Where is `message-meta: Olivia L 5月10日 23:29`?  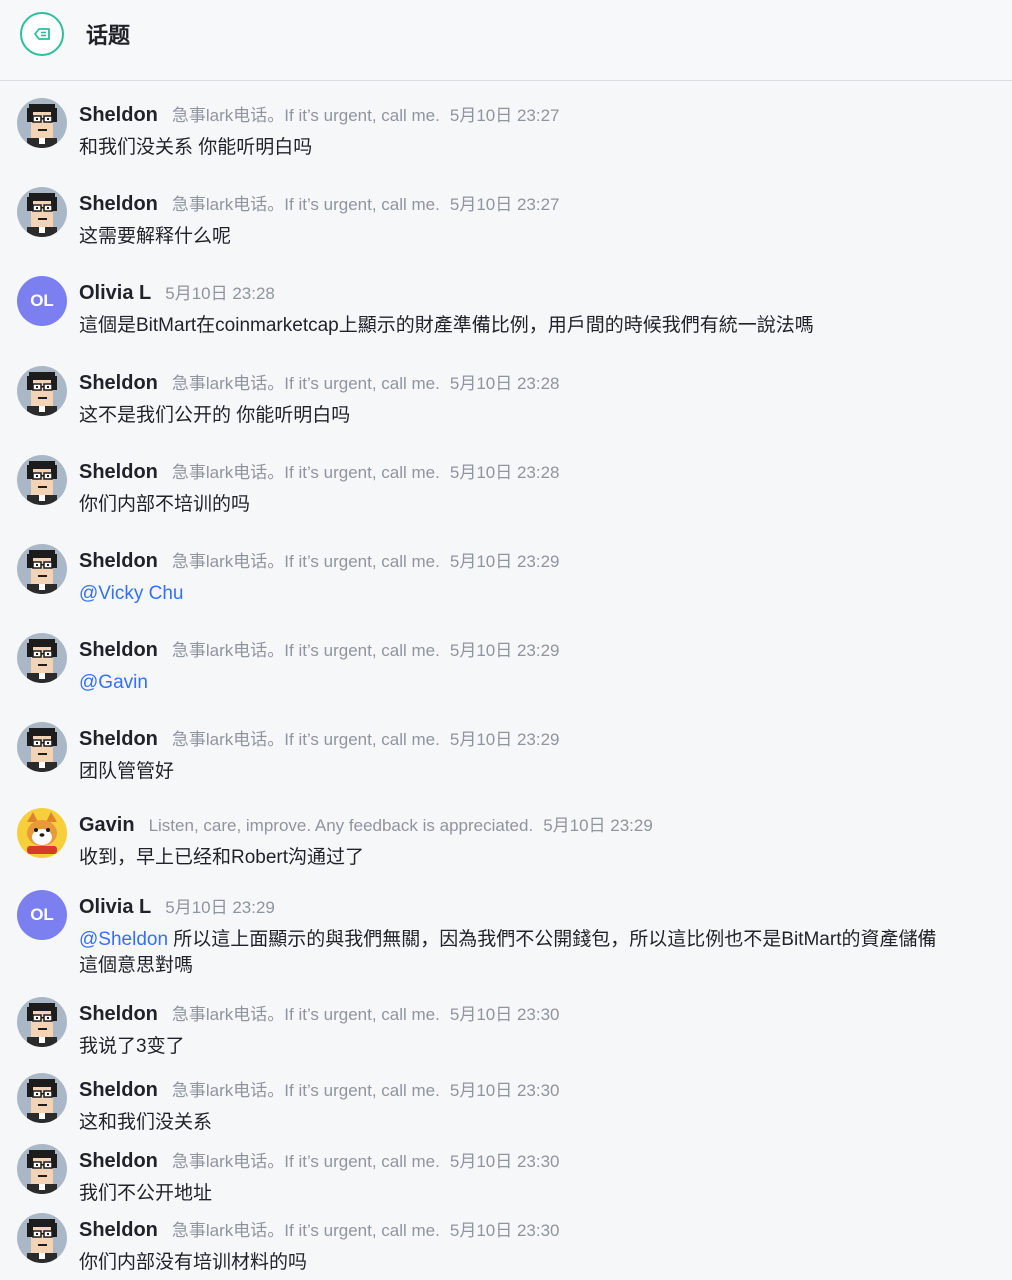 message-meta: Olivia L 5月10日 23:29 is located at coordinates (177, 907).